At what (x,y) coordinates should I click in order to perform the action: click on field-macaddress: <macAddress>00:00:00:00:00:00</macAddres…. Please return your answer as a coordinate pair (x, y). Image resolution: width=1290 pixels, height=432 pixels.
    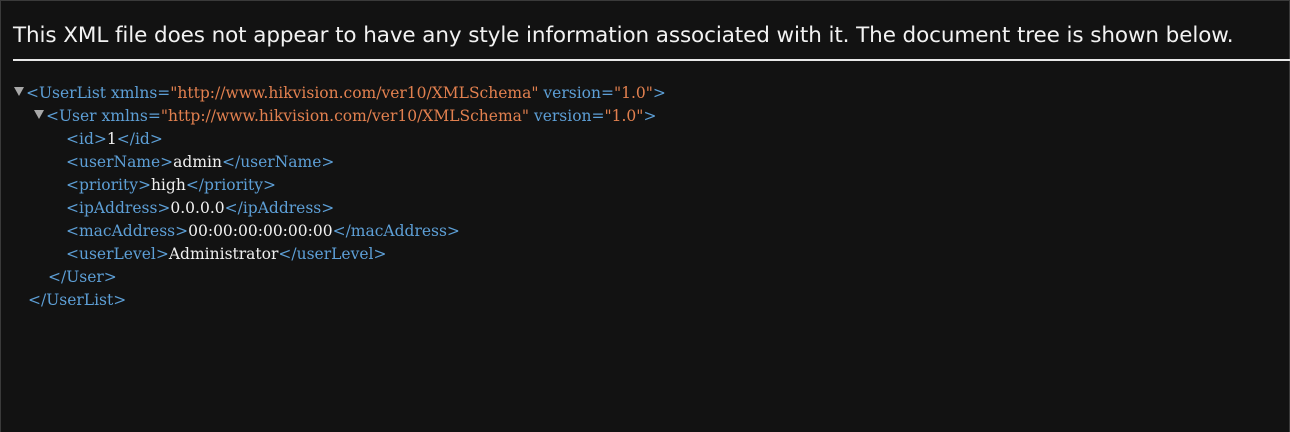
    Looking at the image, I should click on (263, 231).